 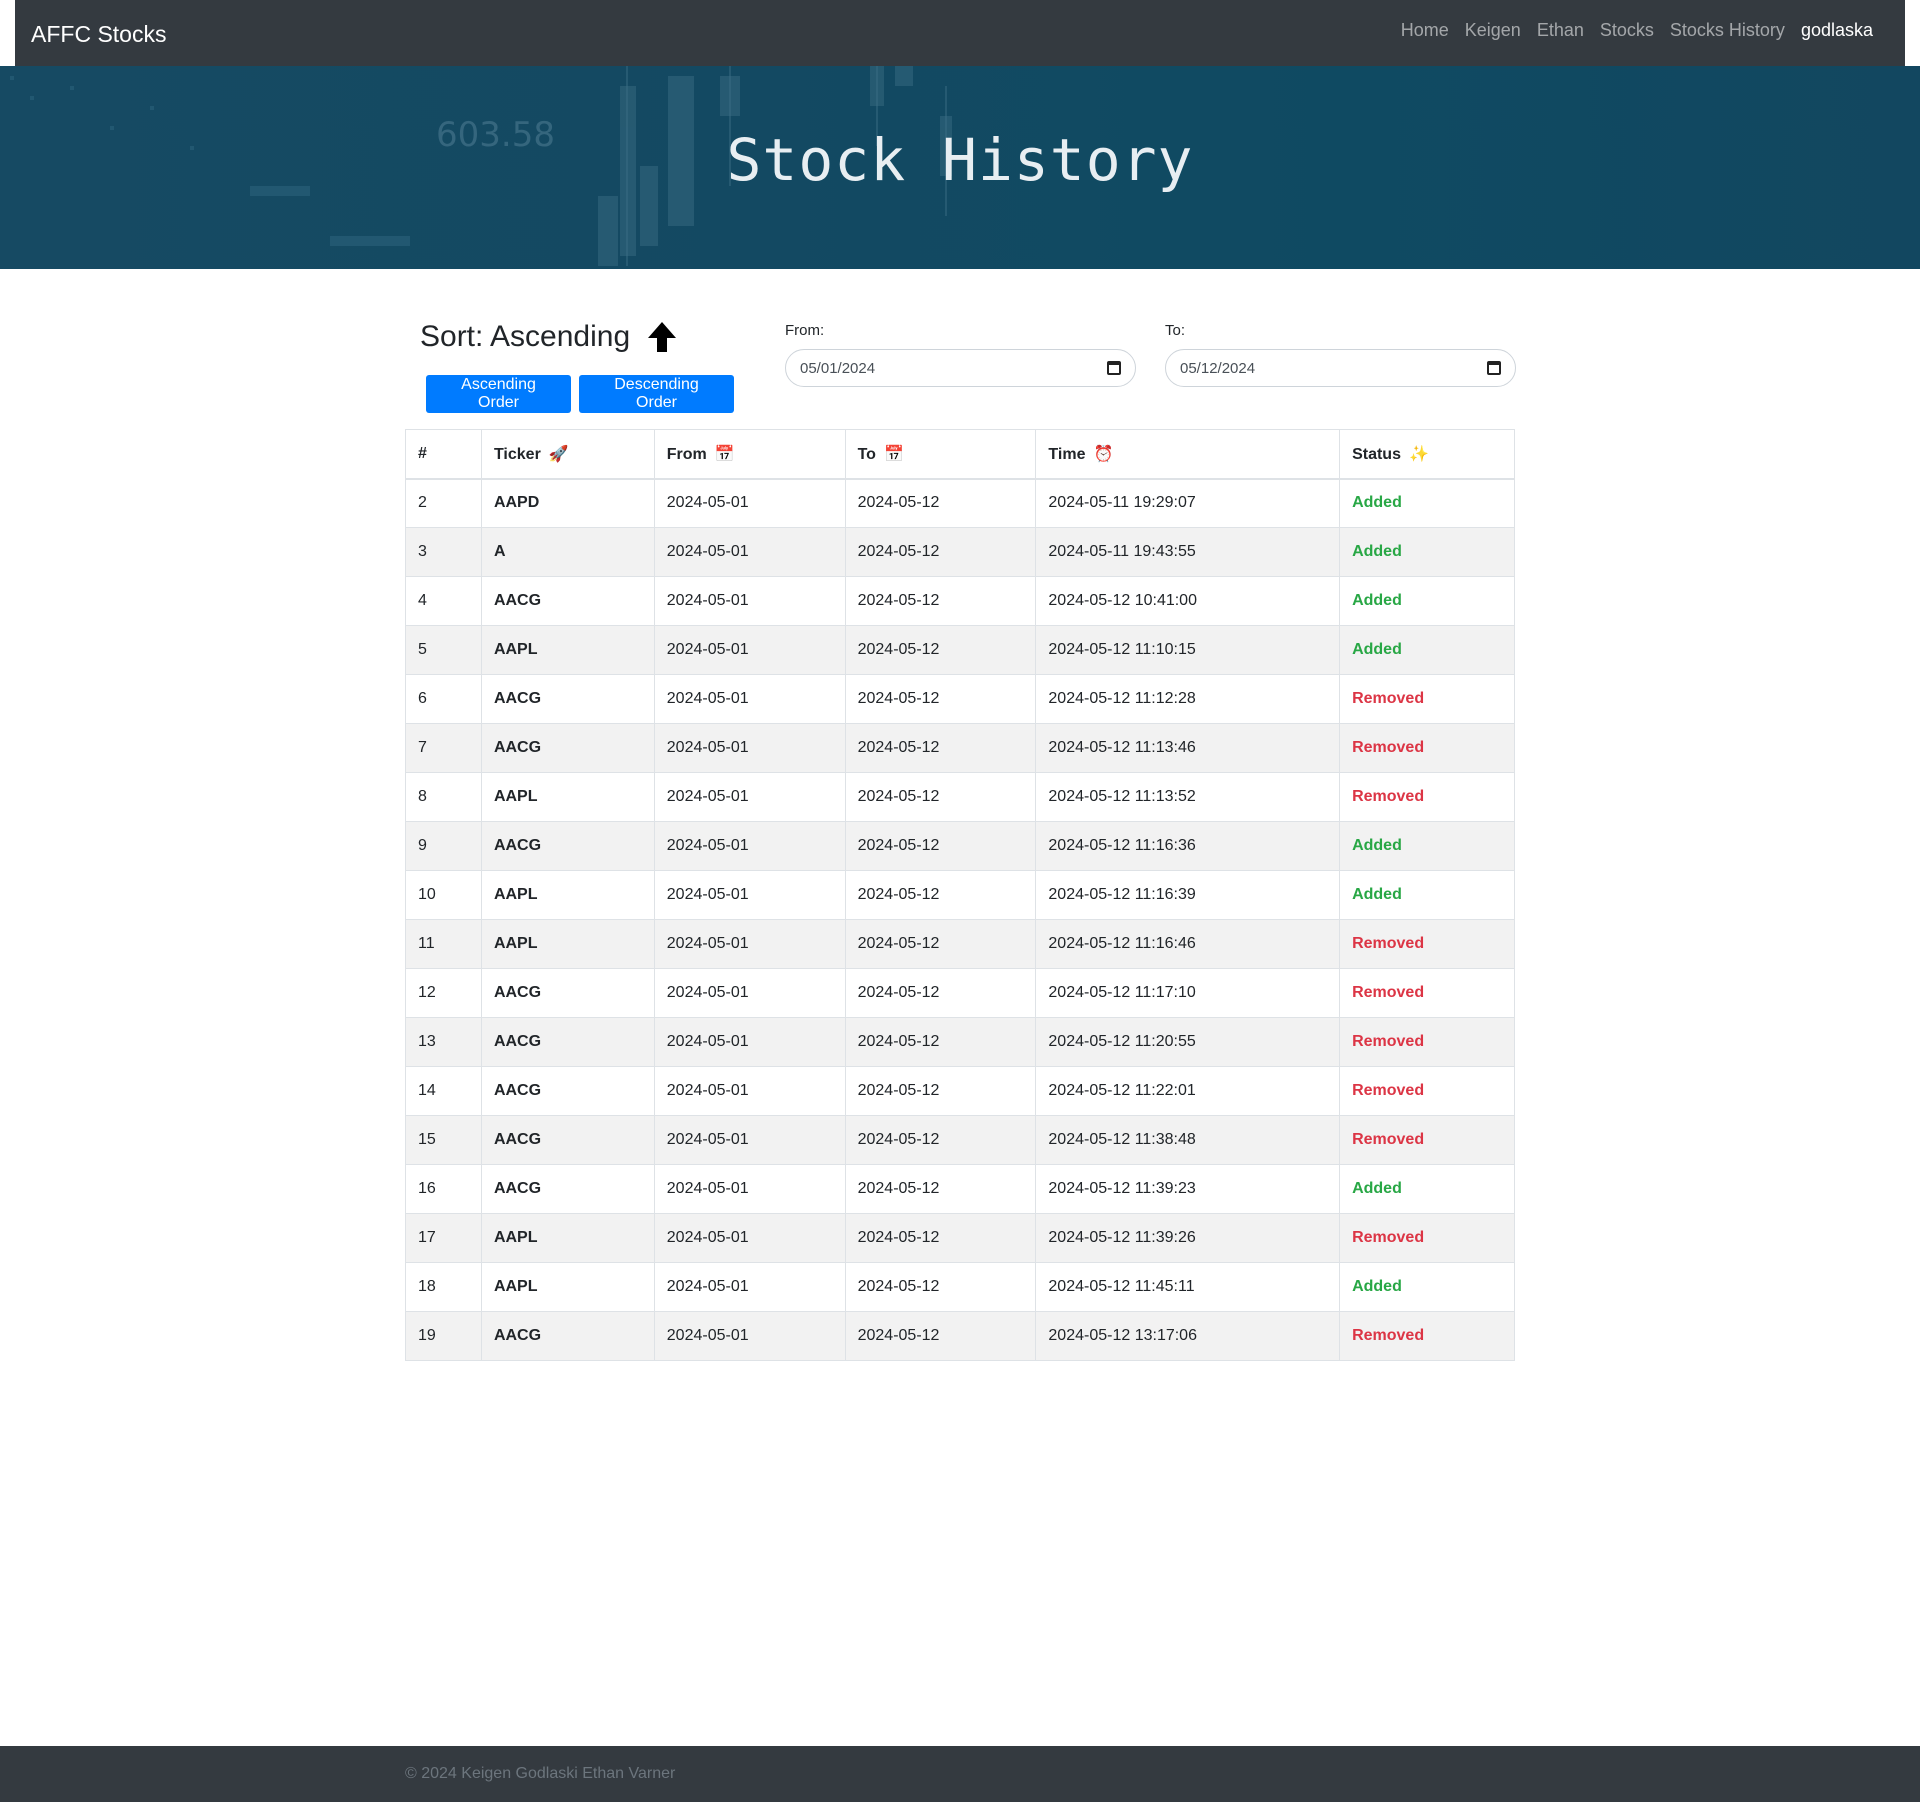 I want to click on from-date-label: From:, so click(x=805, y=330).